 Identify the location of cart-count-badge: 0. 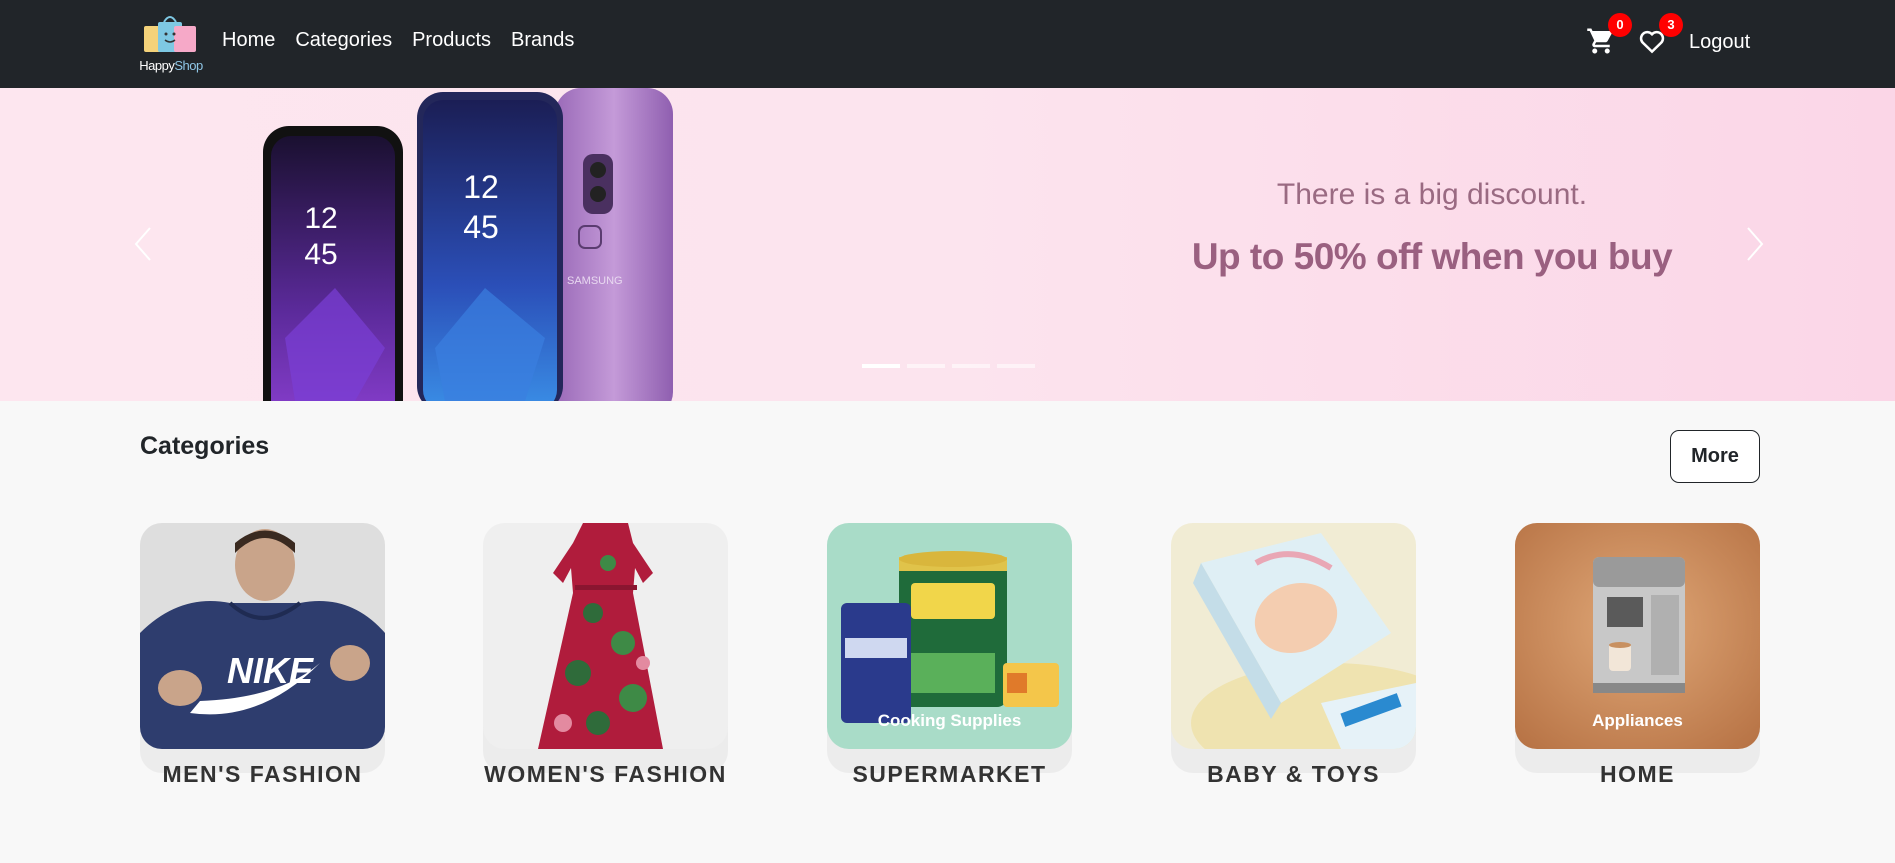
(1620, 25).